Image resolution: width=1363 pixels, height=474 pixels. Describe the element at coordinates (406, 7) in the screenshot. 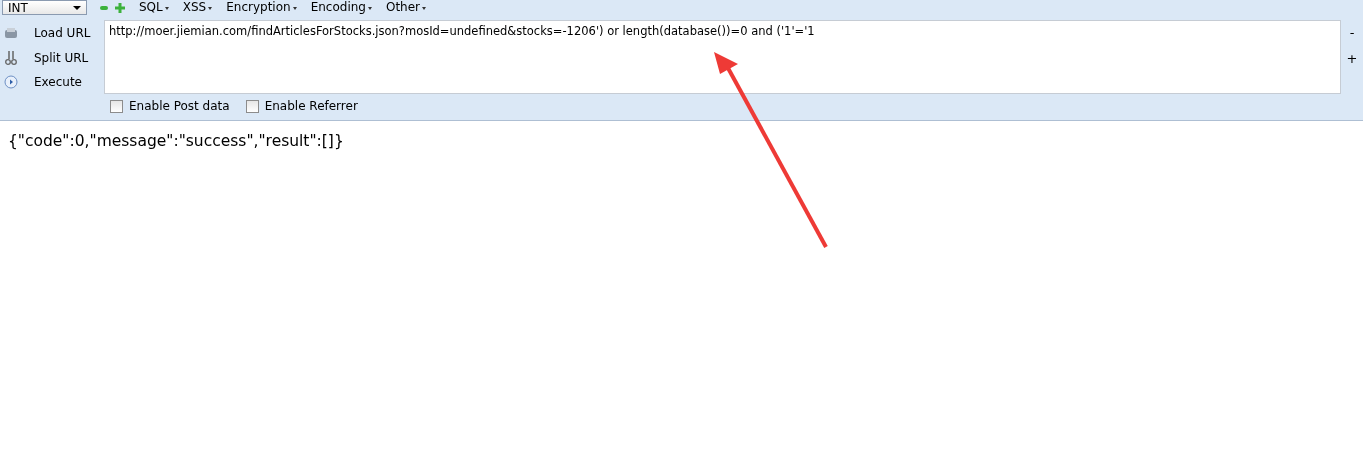

I see `menu-item: Other` at that location.